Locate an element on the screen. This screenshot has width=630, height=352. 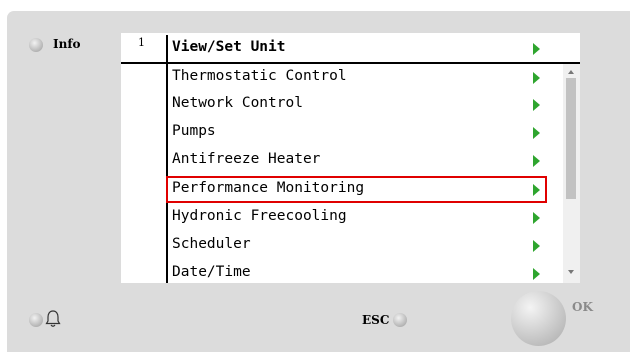
scroll-thumb is located at coordinates (571, 138).